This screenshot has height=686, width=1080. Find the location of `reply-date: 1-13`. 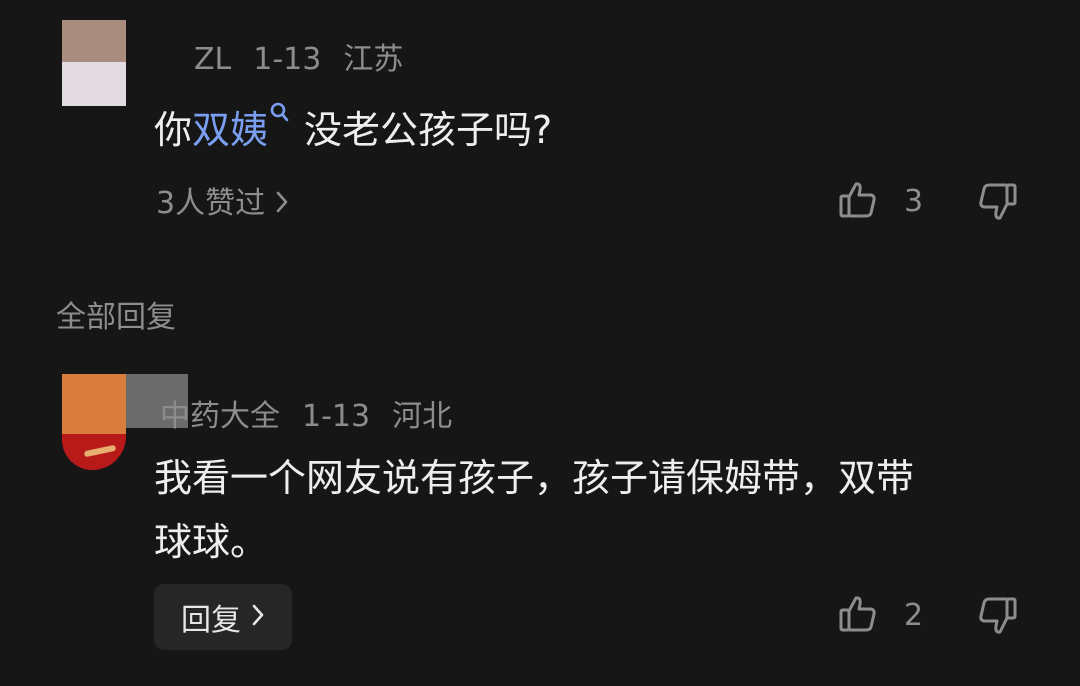

reply-date: 1-13 is located at coordinates (336, 416).